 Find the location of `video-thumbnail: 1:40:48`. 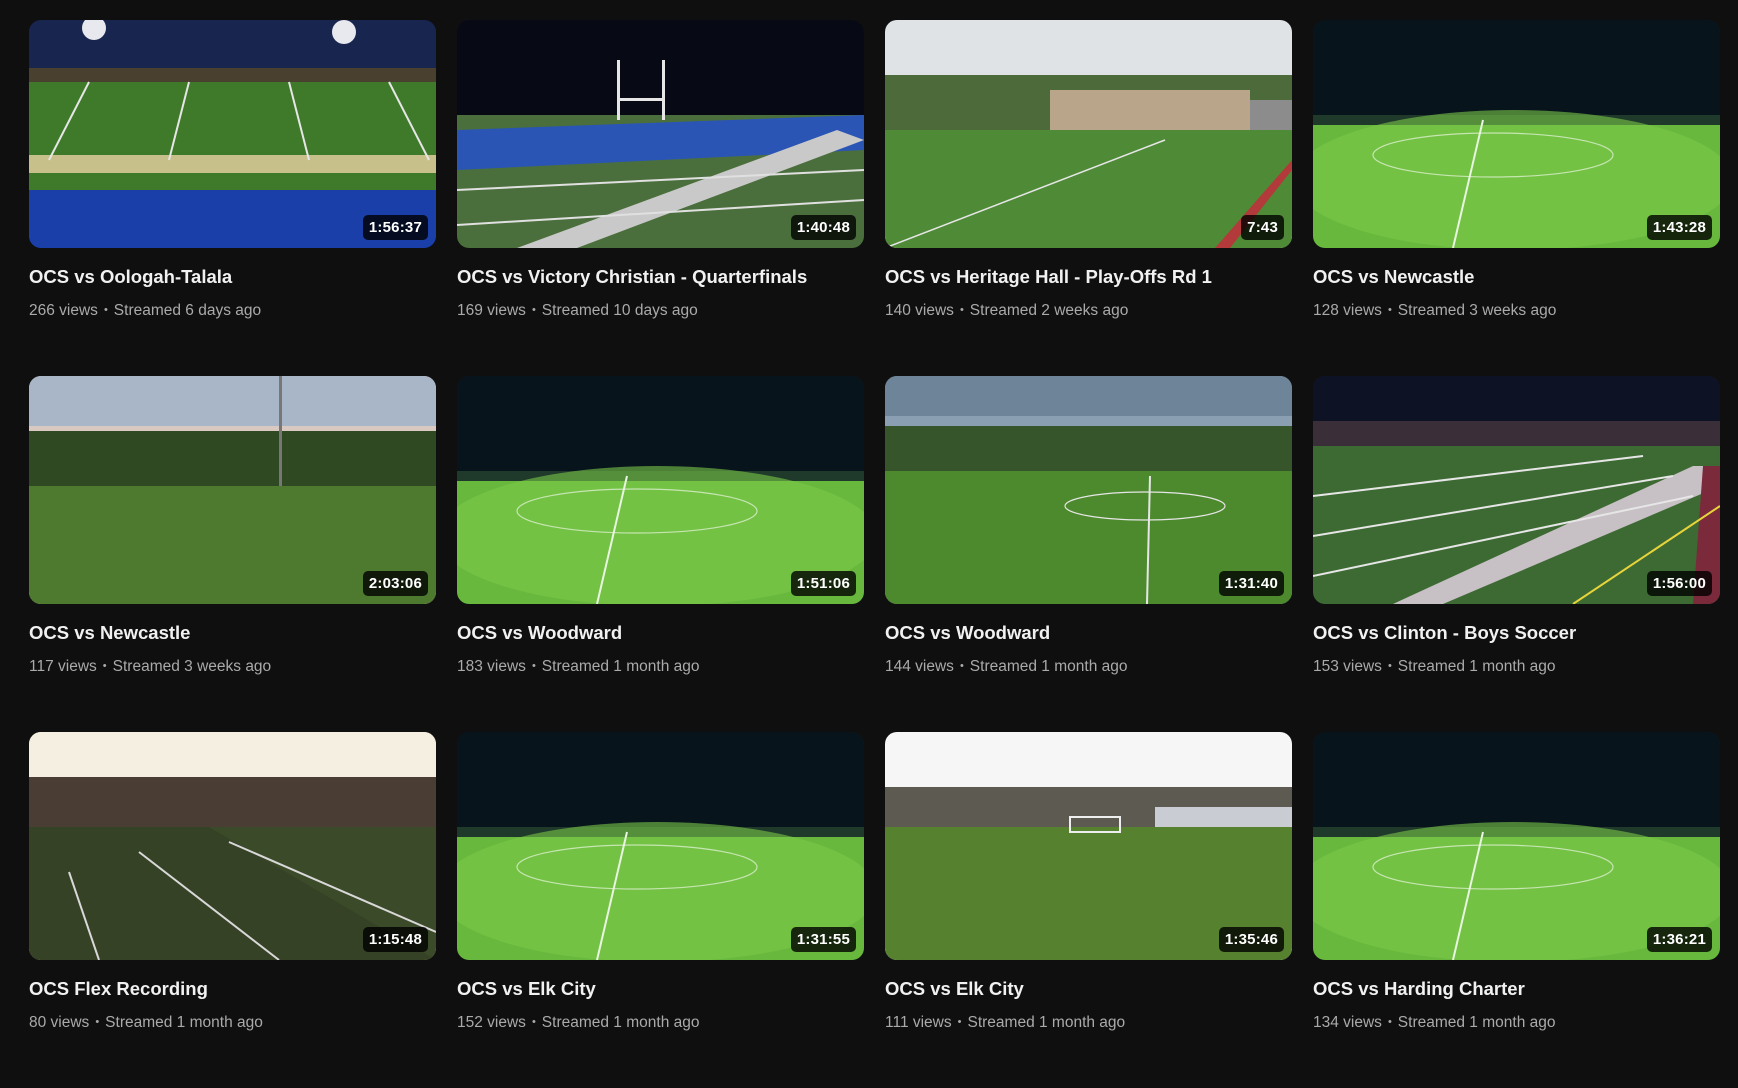

video-thumbnail: 1:40:48 is located at coordinates (660, 134).